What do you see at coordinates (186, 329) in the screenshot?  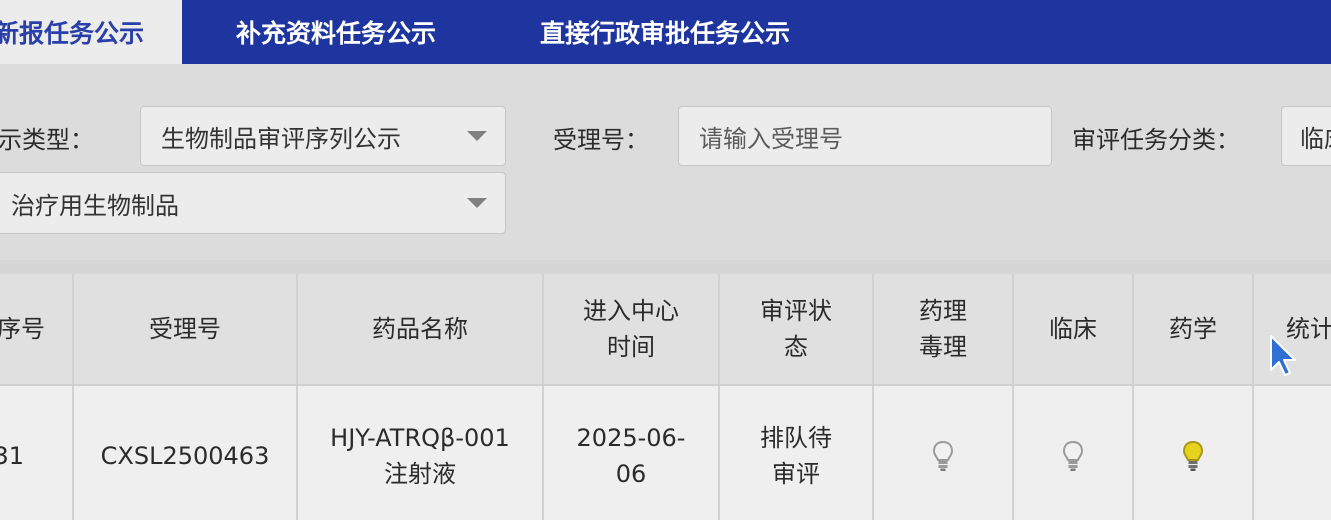 I see `header-accept-no: 受理号` at bounding box center [186, 329].